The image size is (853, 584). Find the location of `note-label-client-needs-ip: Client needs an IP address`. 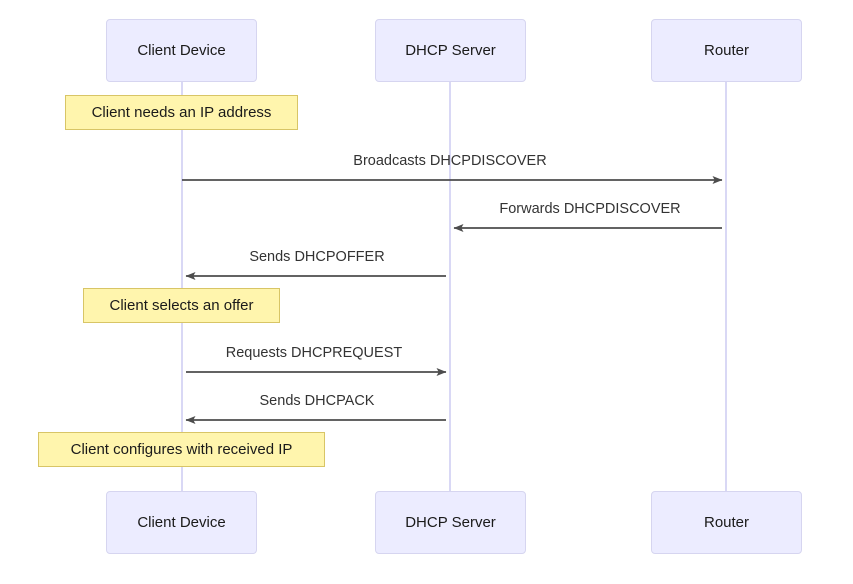

note-label-client-needs-ip: Client needs an IP address is located at coordinates (181, 112).